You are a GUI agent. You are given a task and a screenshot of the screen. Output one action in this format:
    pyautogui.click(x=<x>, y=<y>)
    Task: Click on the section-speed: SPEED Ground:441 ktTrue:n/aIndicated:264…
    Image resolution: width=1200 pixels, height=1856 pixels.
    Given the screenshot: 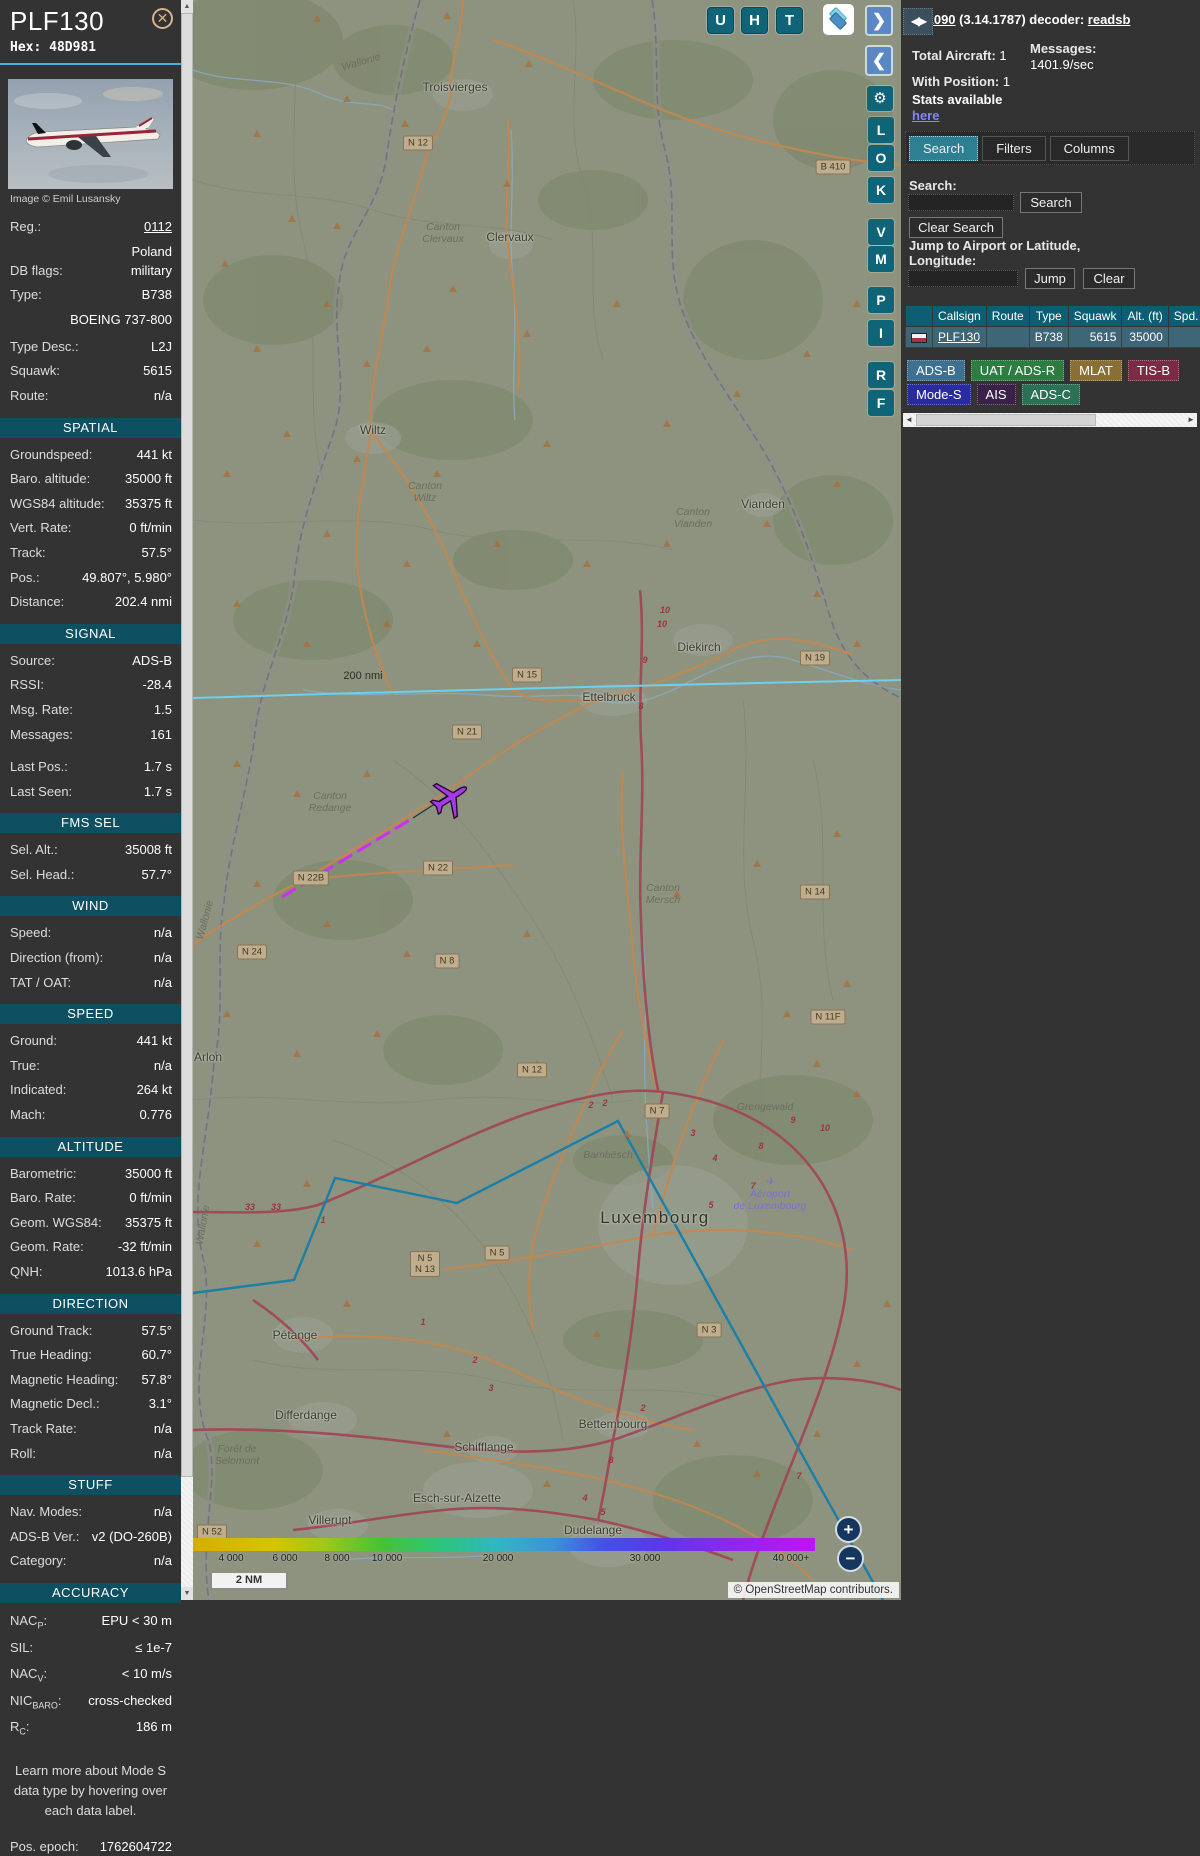 What is the action you would take?
    pyautogui.click(x=90, y=1066)
    